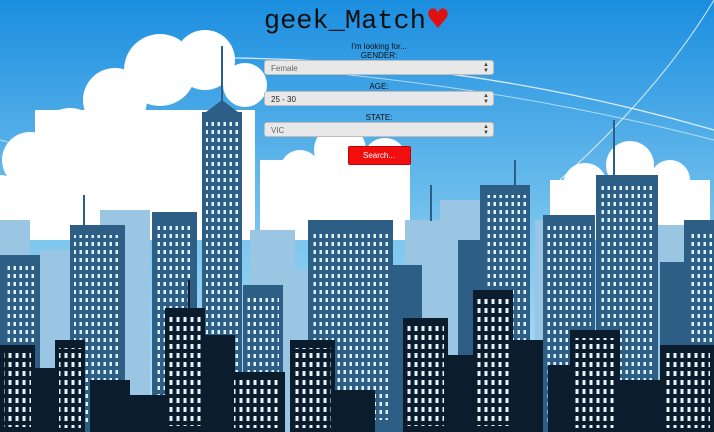 The image size is (714, 432). What do you see at coordinates (379, 129) in the screenshot?
I see `state-select: VIC ▲ ▼` at bounding box center [379, 129].